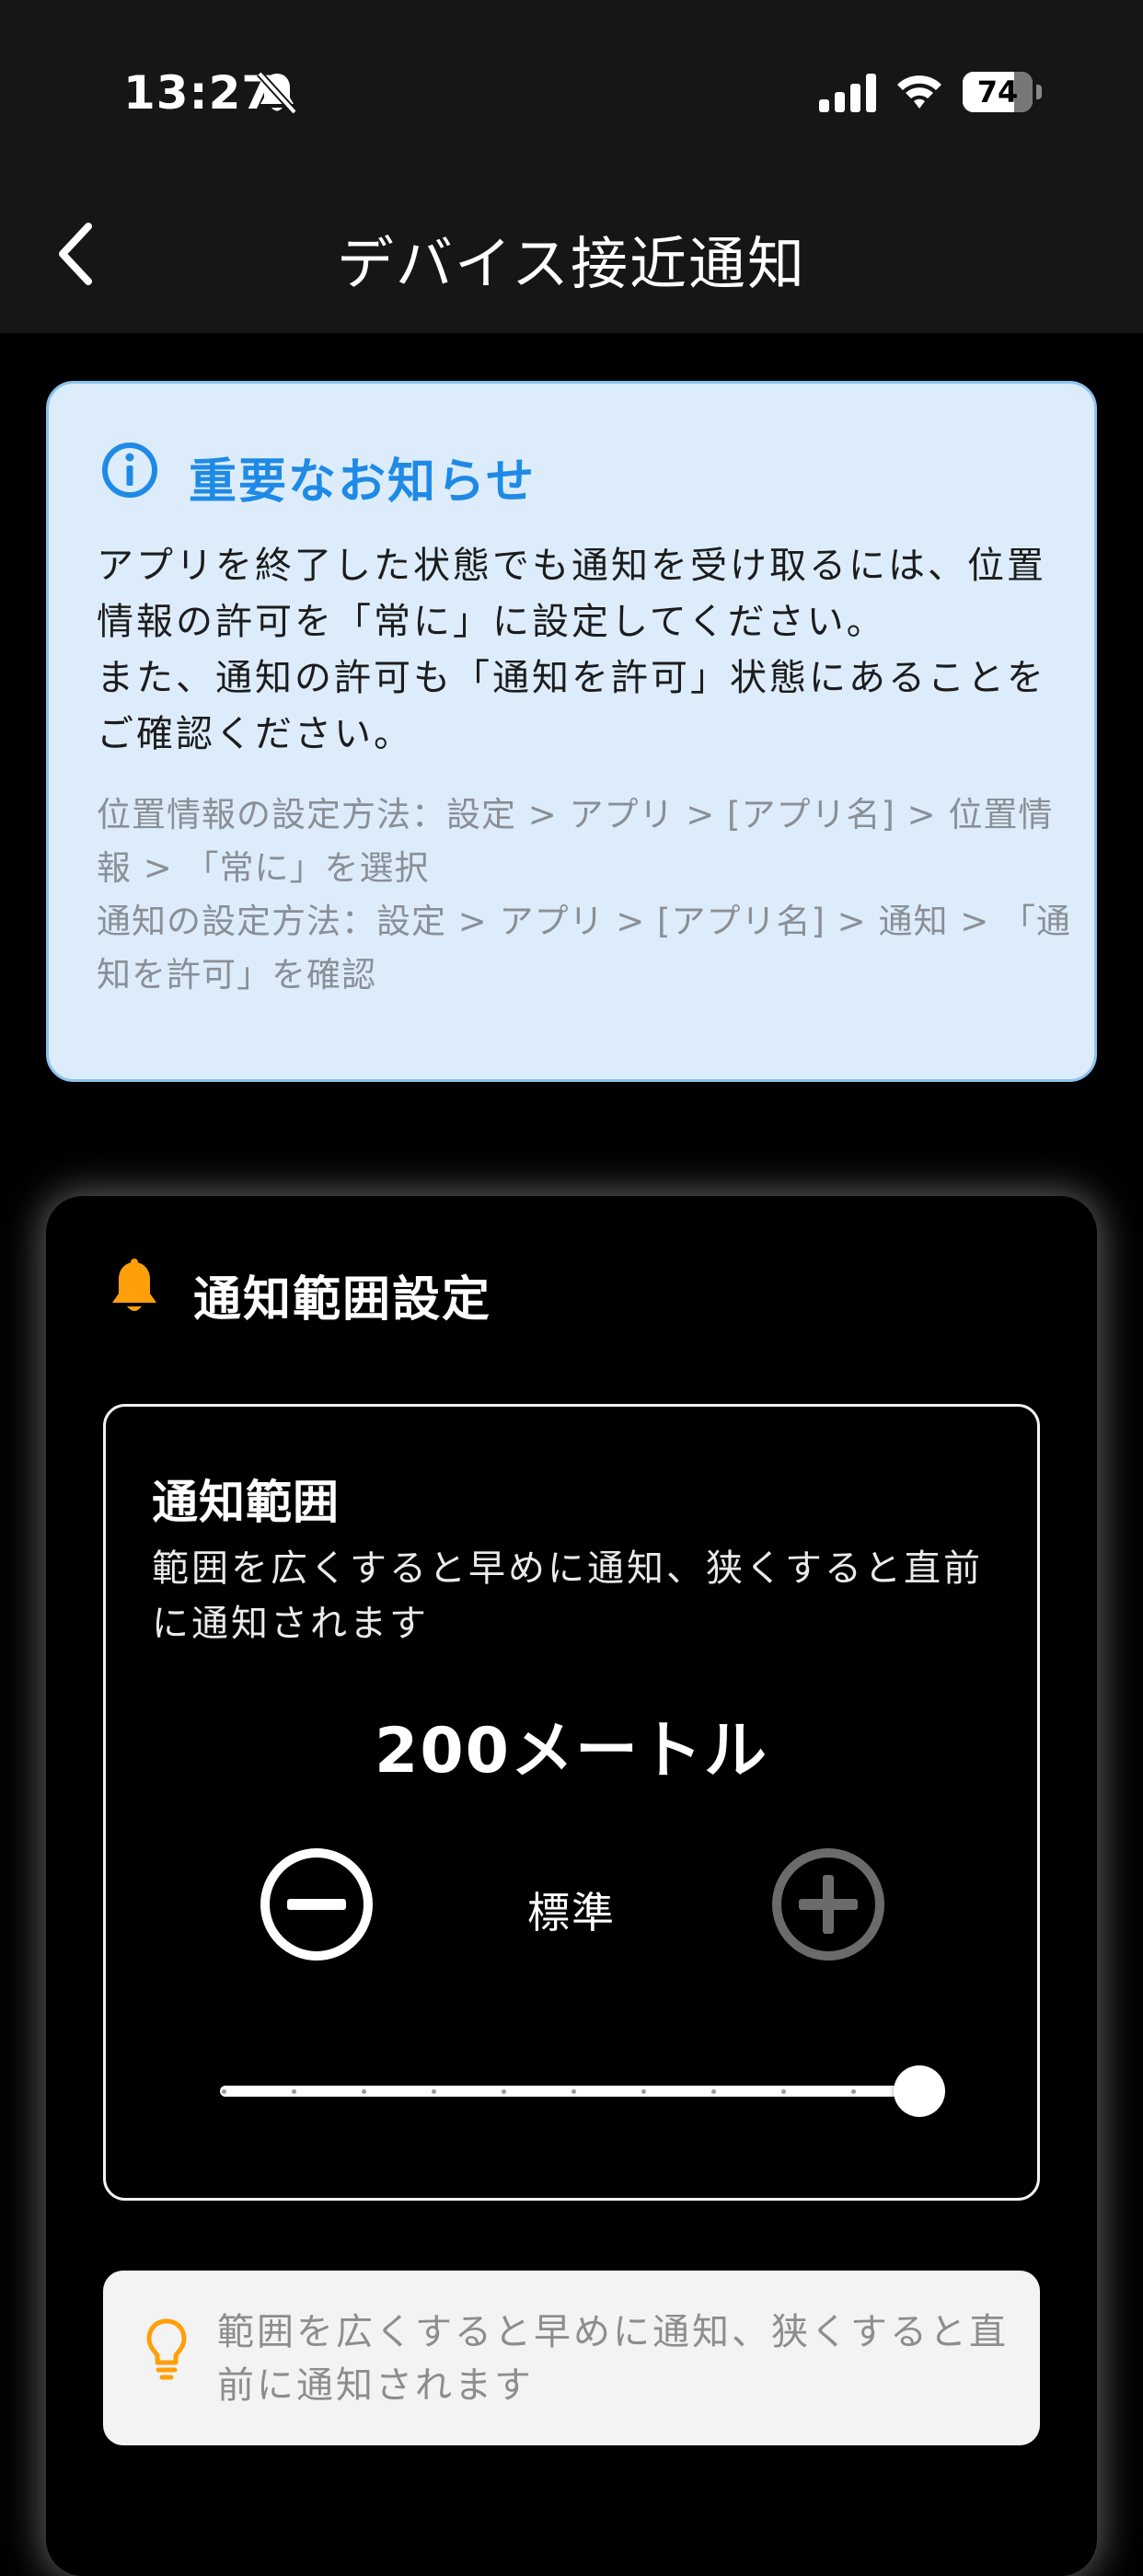 This screenshot has width=1143, height=2576. I want to click on notice-title: 重要なお知らせ, so click(362, 482).